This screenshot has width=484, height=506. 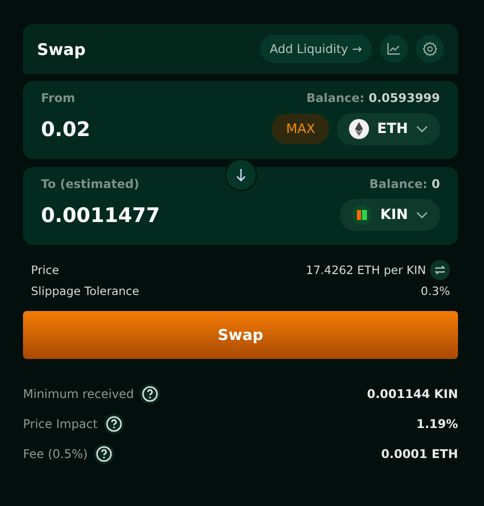 I want to click on swap-button: Swap, so click(x=240, y=335).